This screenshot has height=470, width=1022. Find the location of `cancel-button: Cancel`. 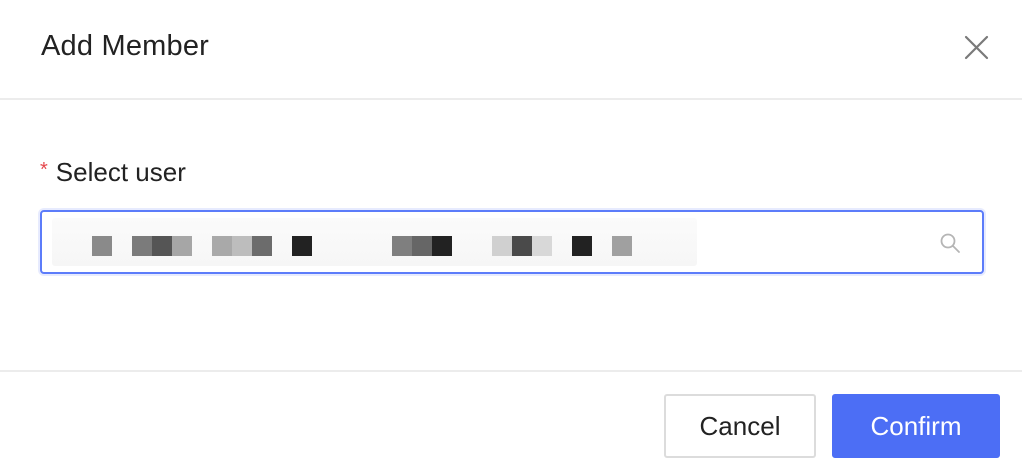

cancel-button: Cancel is located at coordinates (740, 426).